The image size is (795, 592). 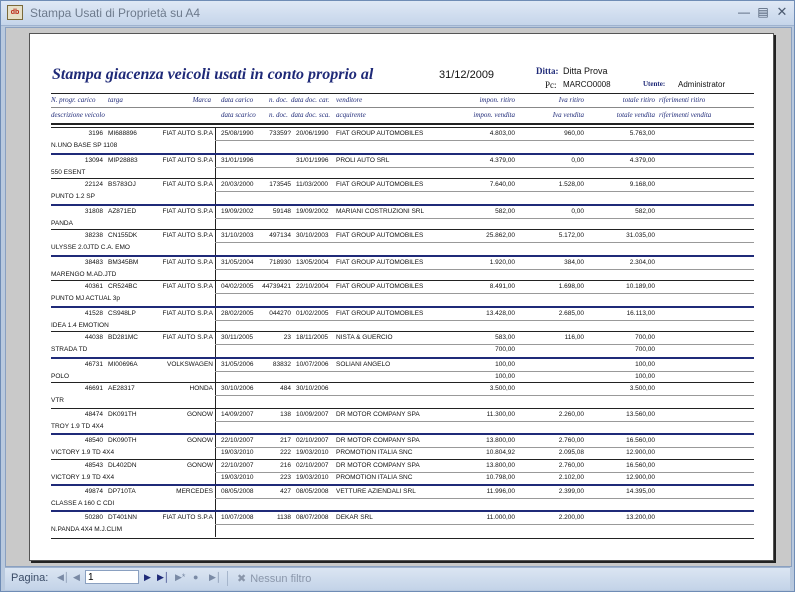 What do you see at coordinates (500, 235) in the screenshot?
I see `table-cell: 25.862,00` at bounding box center [500, 235].